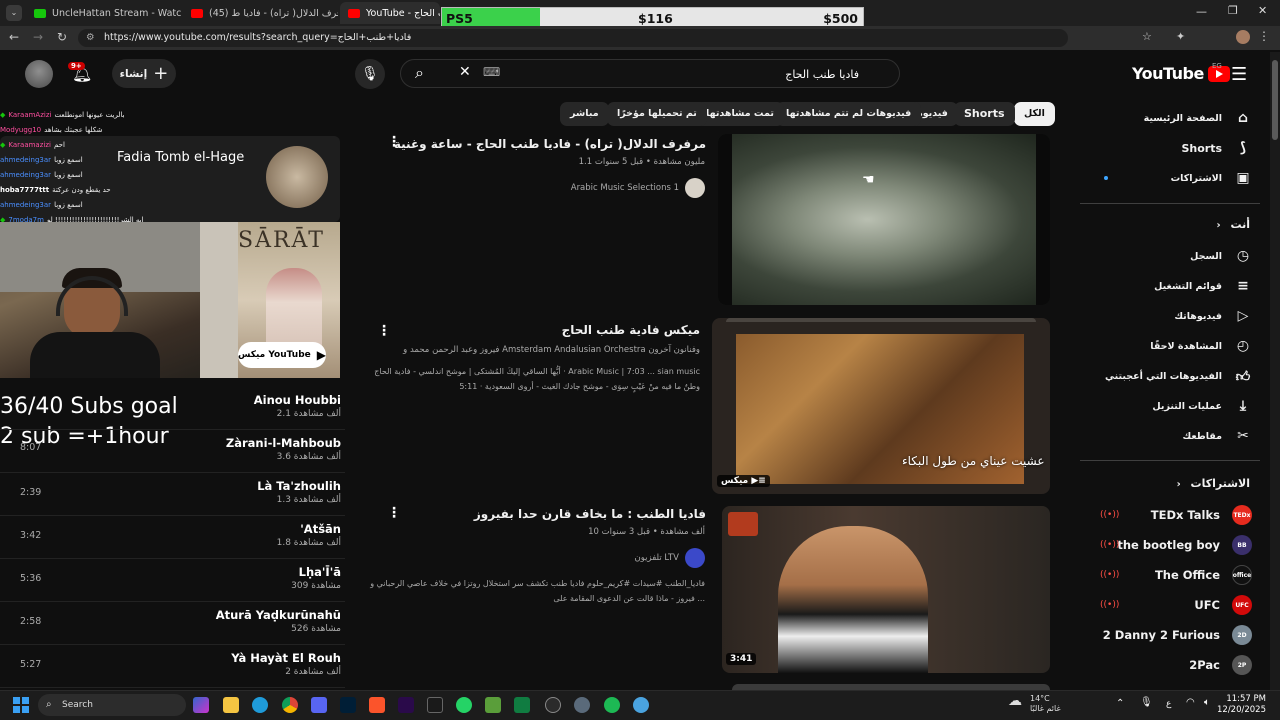  What do you see at coordinates (62, 37) in the screenshot?
I see `reload-button: ↻` at bounding box center [62, 37].